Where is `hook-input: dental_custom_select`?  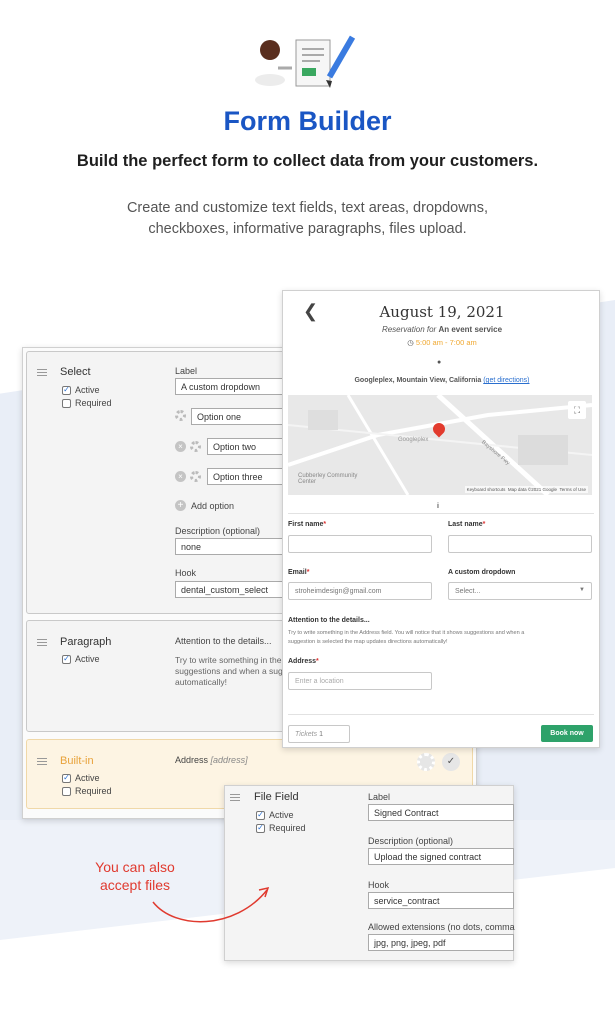 hook-input: dental_custom_select is located at coordinates (230, 589).